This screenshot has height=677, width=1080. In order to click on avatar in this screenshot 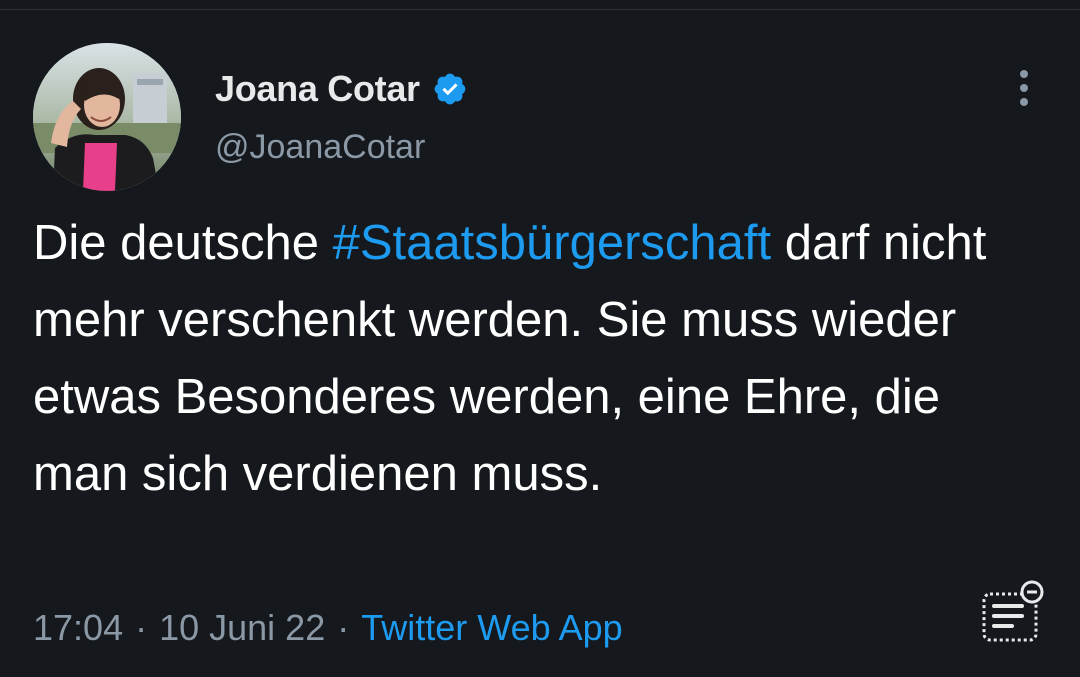, I will do `click(107, 117)`.